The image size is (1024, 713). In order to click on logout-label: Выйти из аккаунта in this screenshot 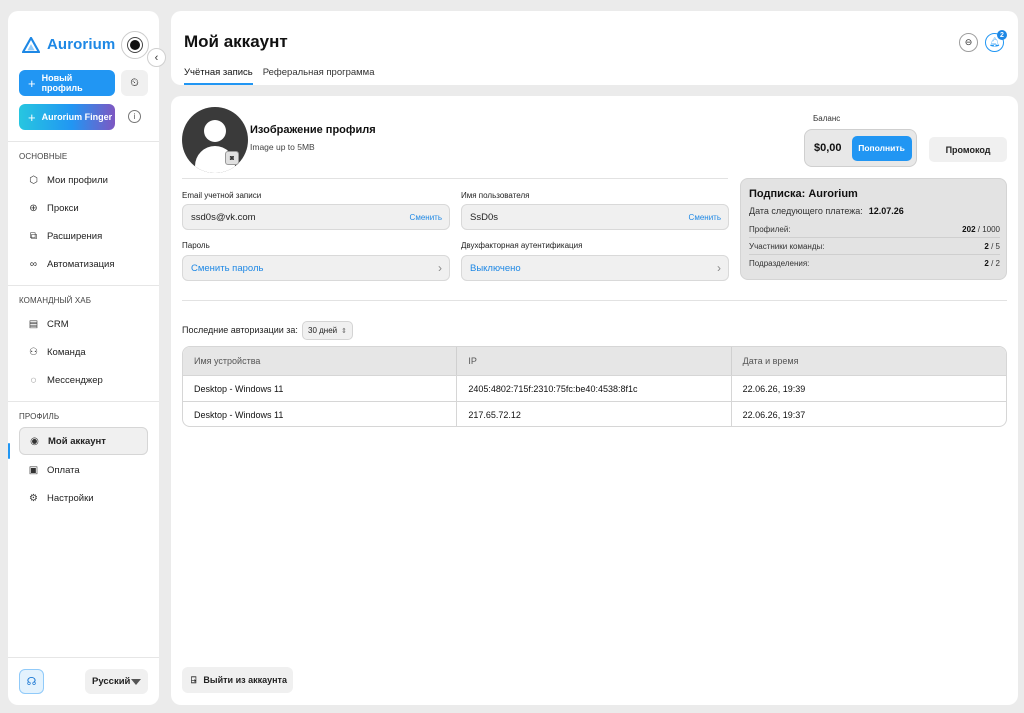, I will do `click(245, 680)`.